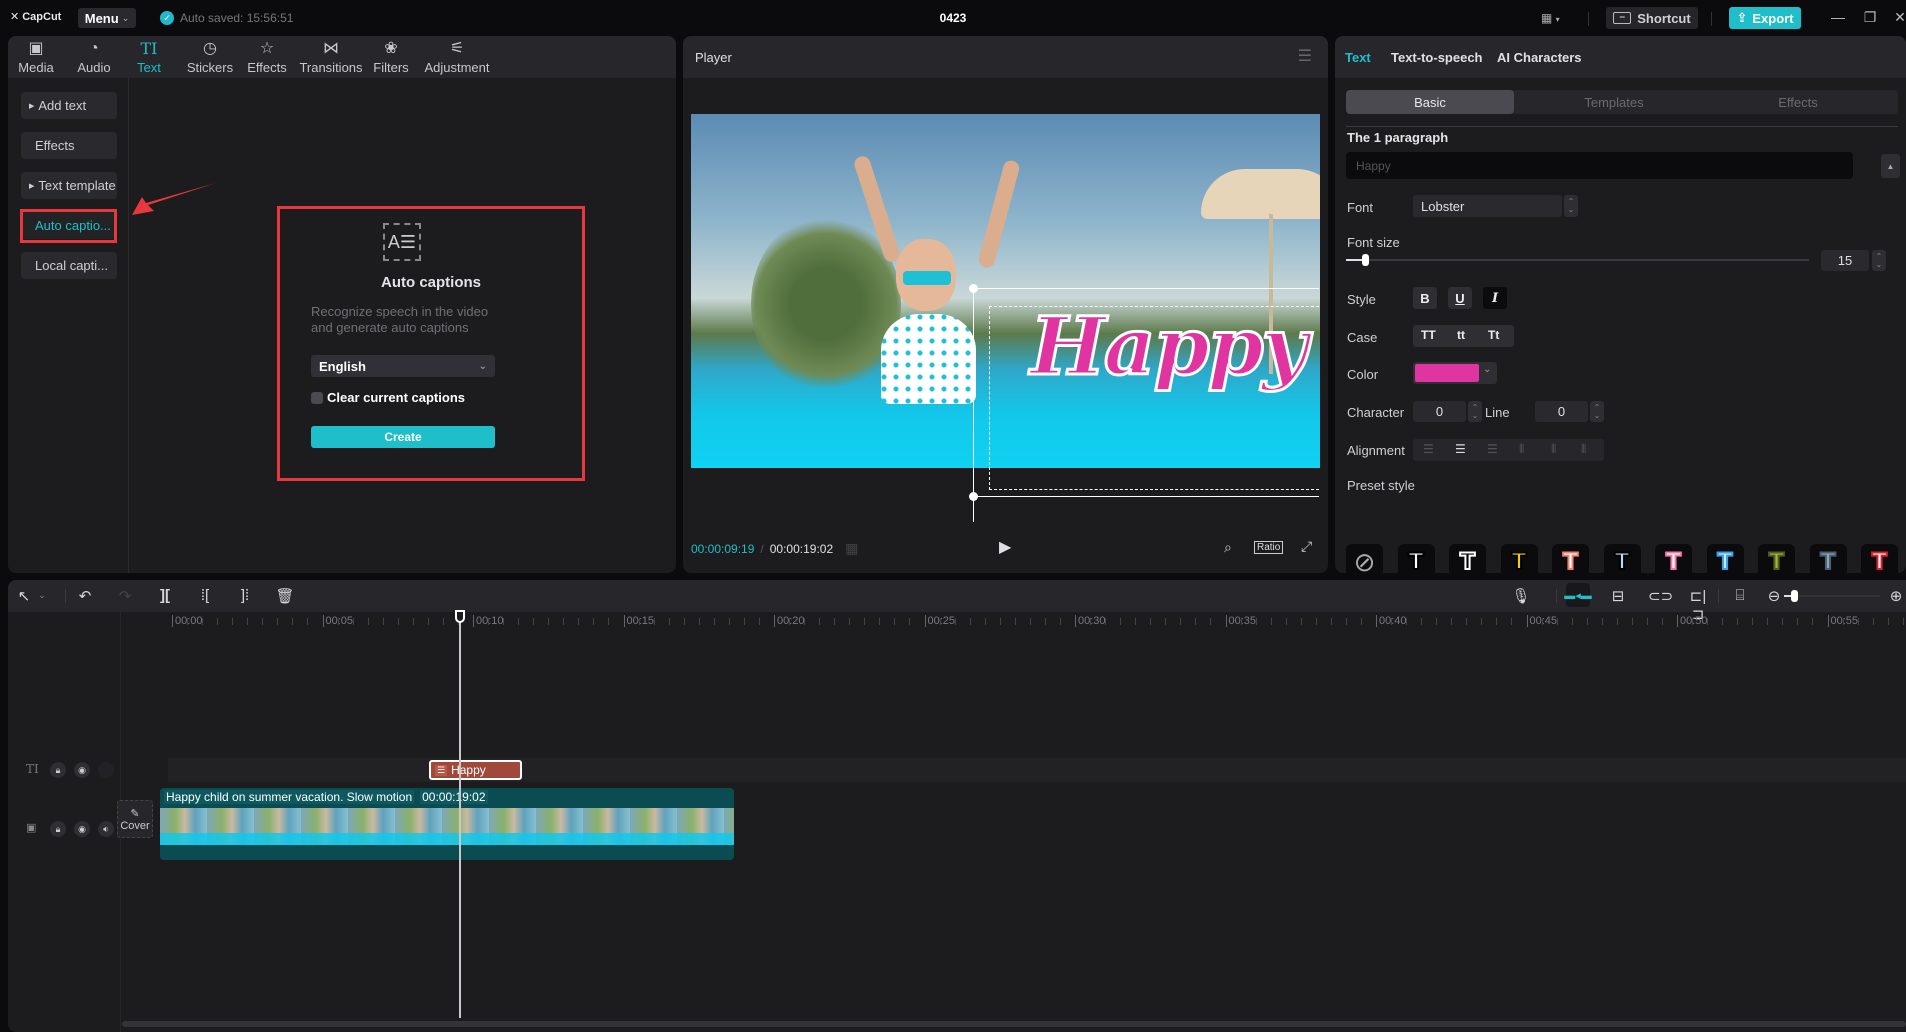  Describe the element at coordinates (1578, 595) in the screenshot. I see `main-track-magnet-icon: ▬◂▬` at that location.